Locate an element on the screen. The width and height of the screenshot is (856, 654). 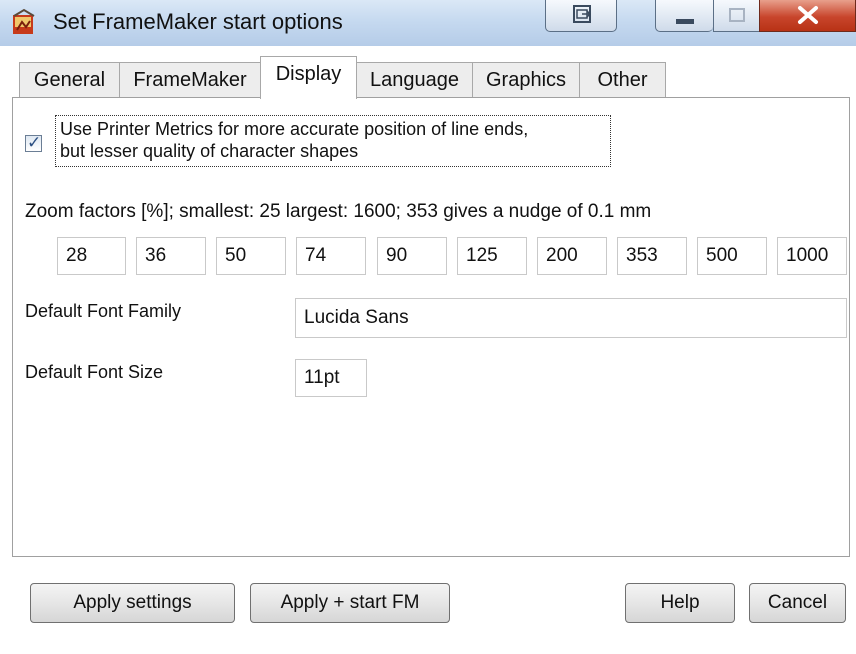
zoom-factor-input: 74 is located at coordinates (331, 256).